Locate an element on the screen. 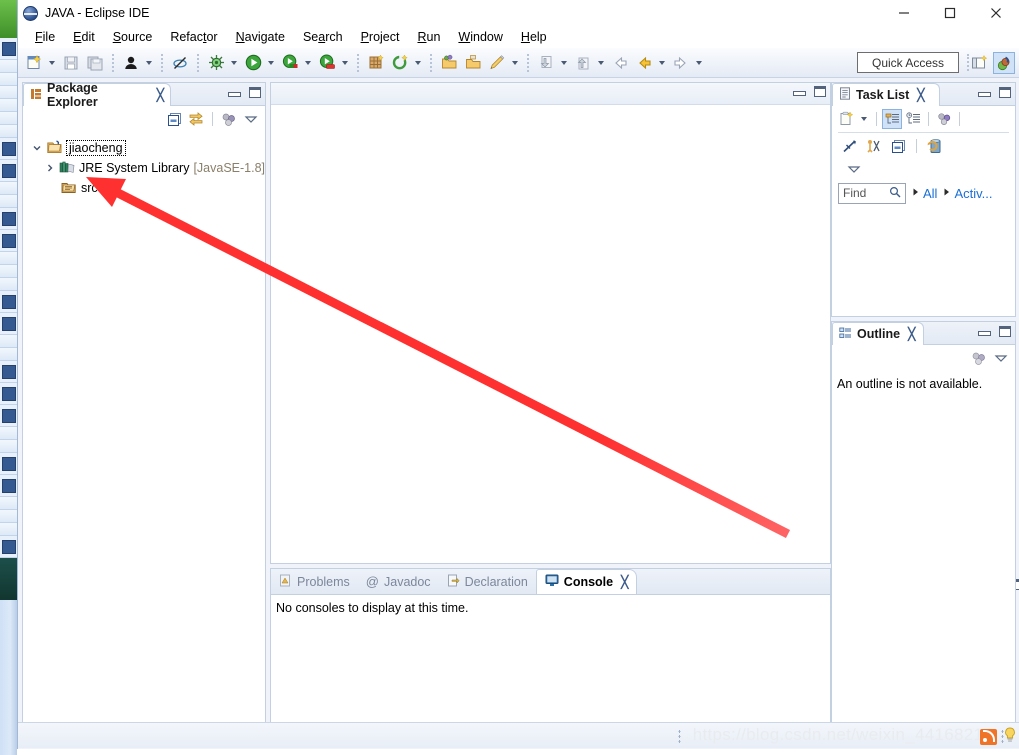 This screenshot has height=755, width=1019. new-class-dropdown-icon is located at coordinates (417, 63).